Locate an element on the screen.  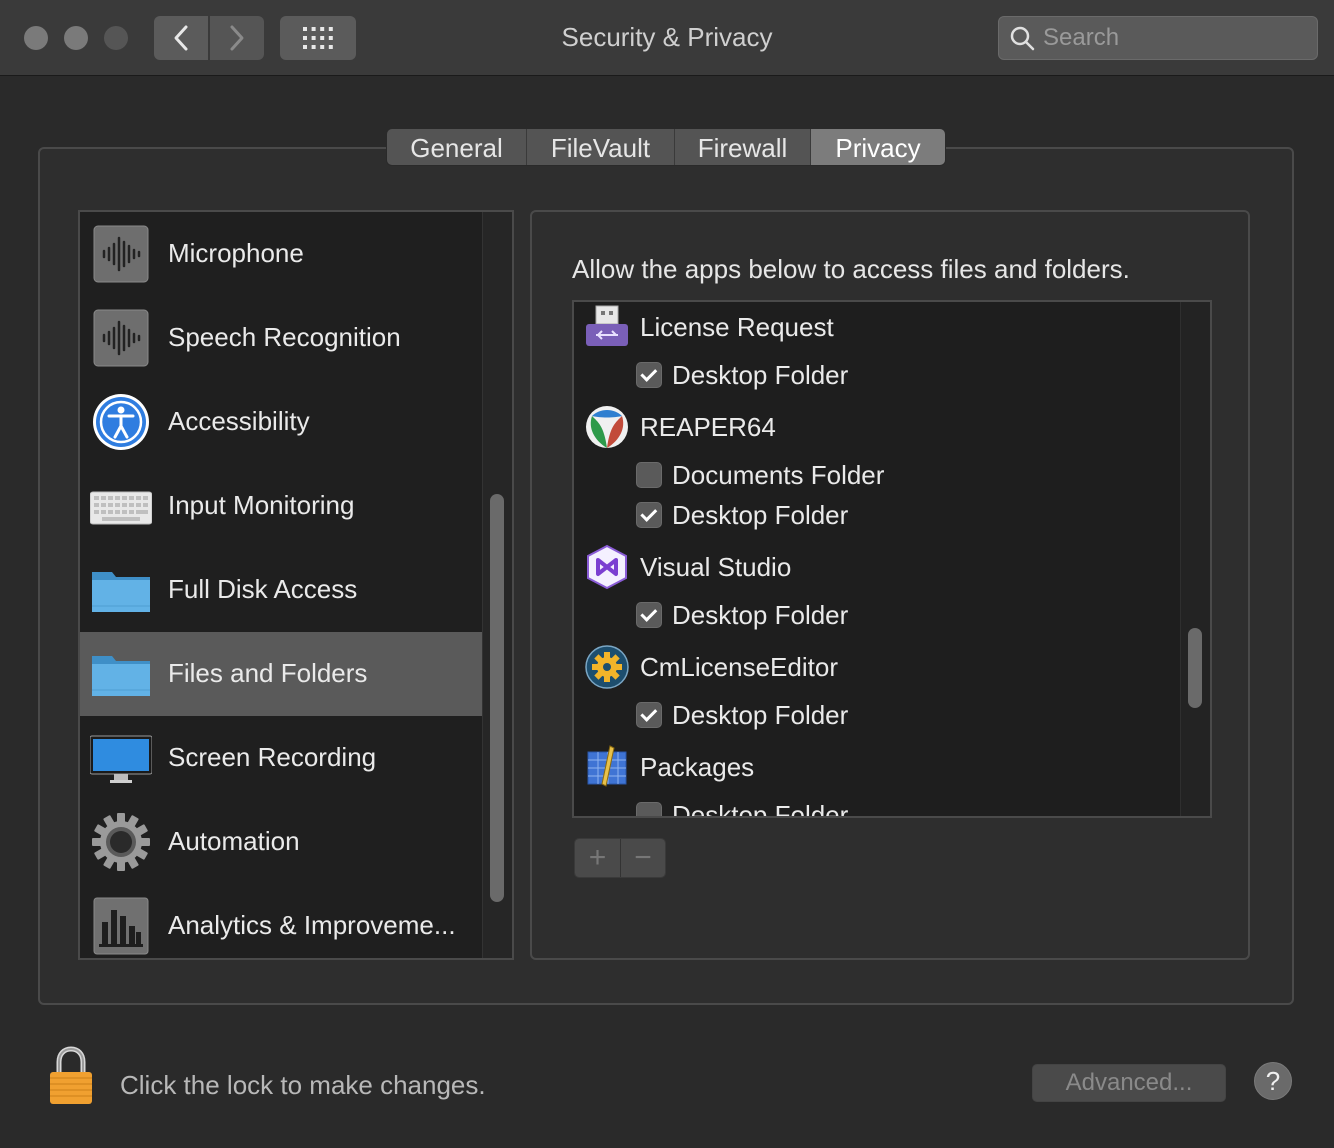
sidebar-item-label: Full Disk Access is located at coordinates (263, 589).